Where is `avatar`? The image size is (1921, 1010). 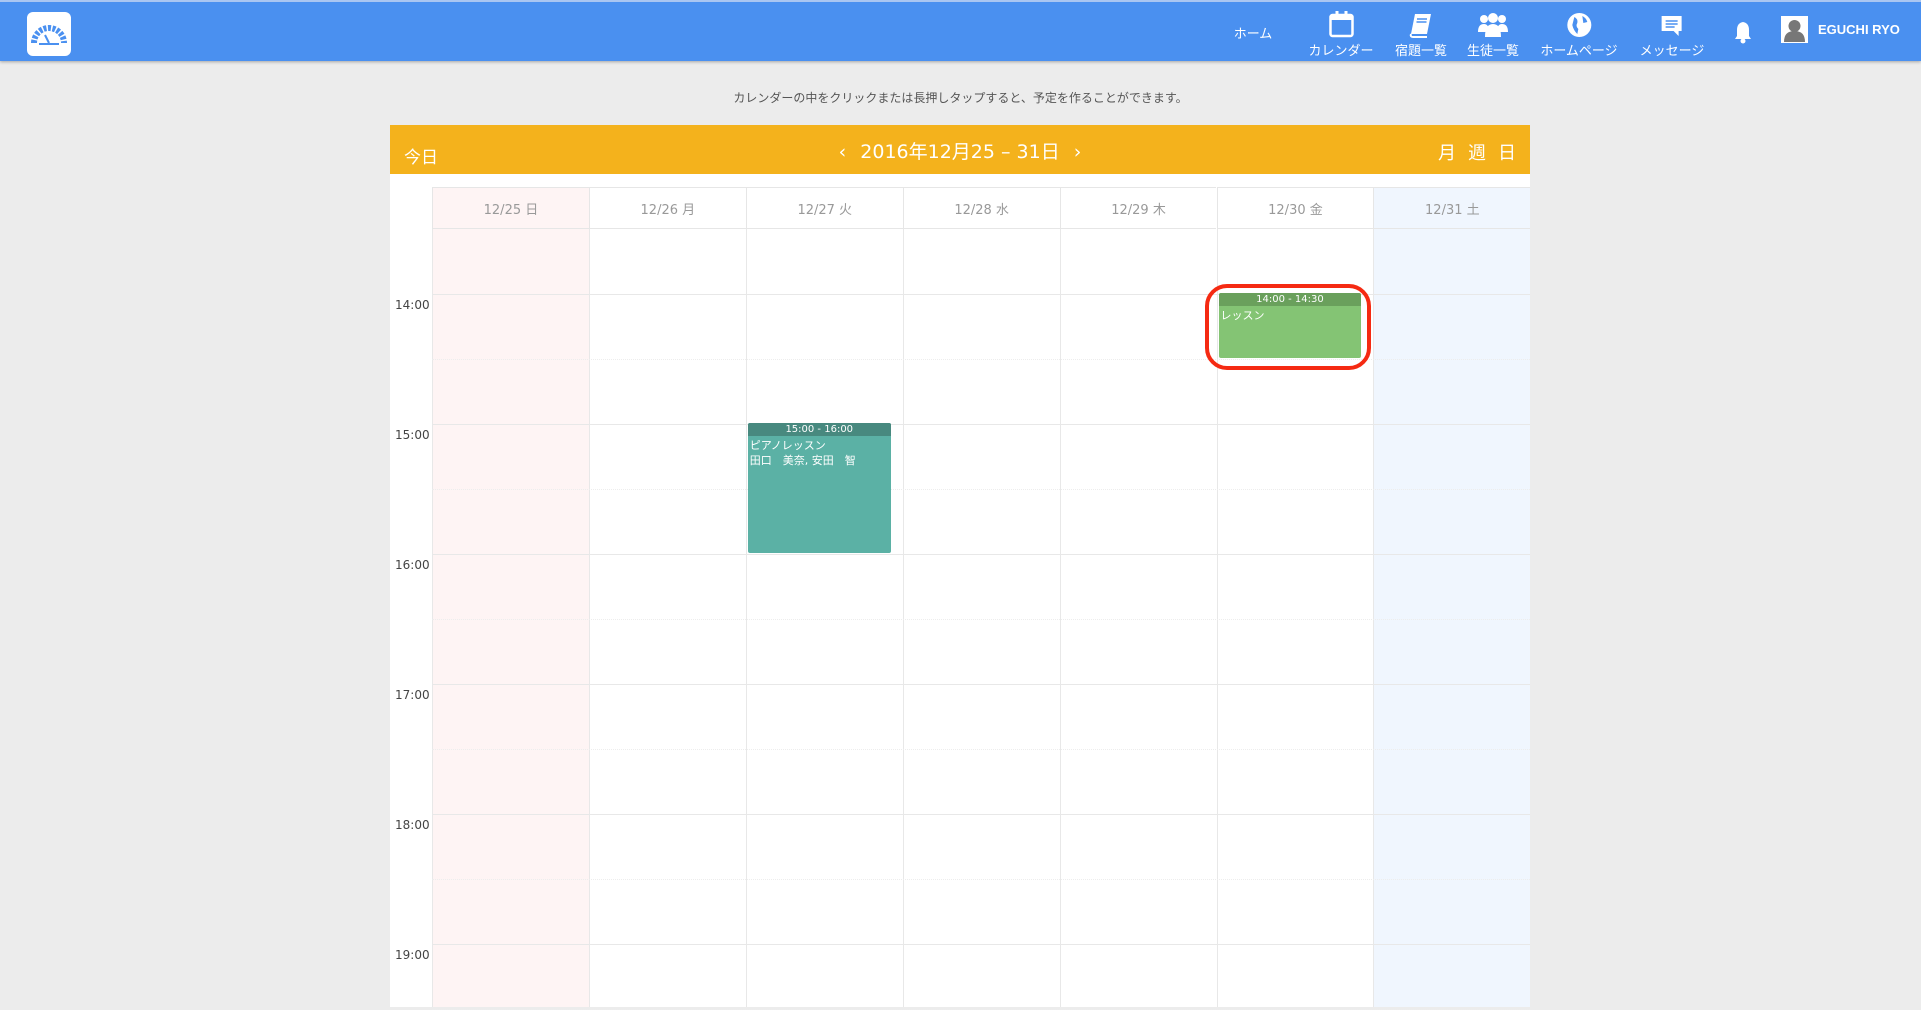
avatar is located at coordinates (1794, 29).